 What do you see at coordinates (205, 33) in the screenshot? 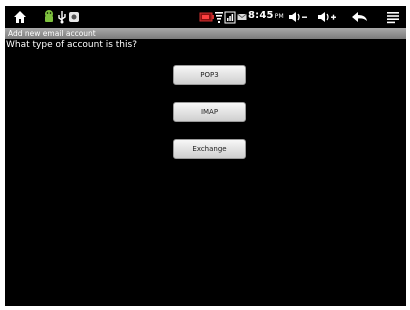
I see `title-bar: Add new email account` at bounding box center [205, 33].